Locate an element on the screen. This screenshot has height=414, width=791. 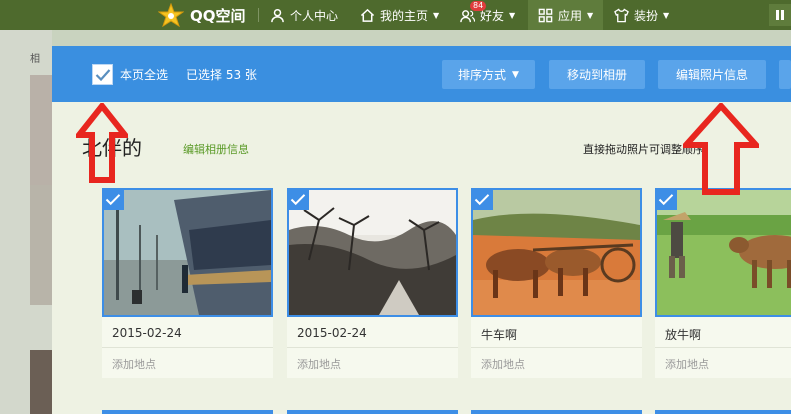
home-icon is located at coordinates (367, 15).